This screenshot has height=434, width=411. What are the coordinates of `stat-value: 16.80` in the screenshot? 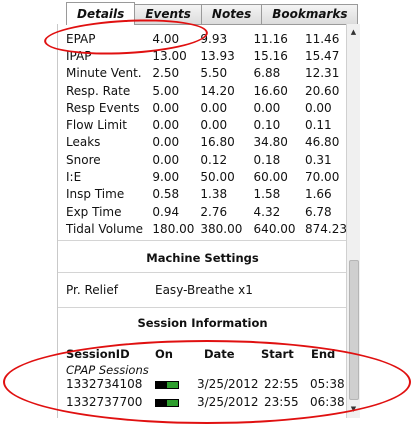 It's located at (217, 142).